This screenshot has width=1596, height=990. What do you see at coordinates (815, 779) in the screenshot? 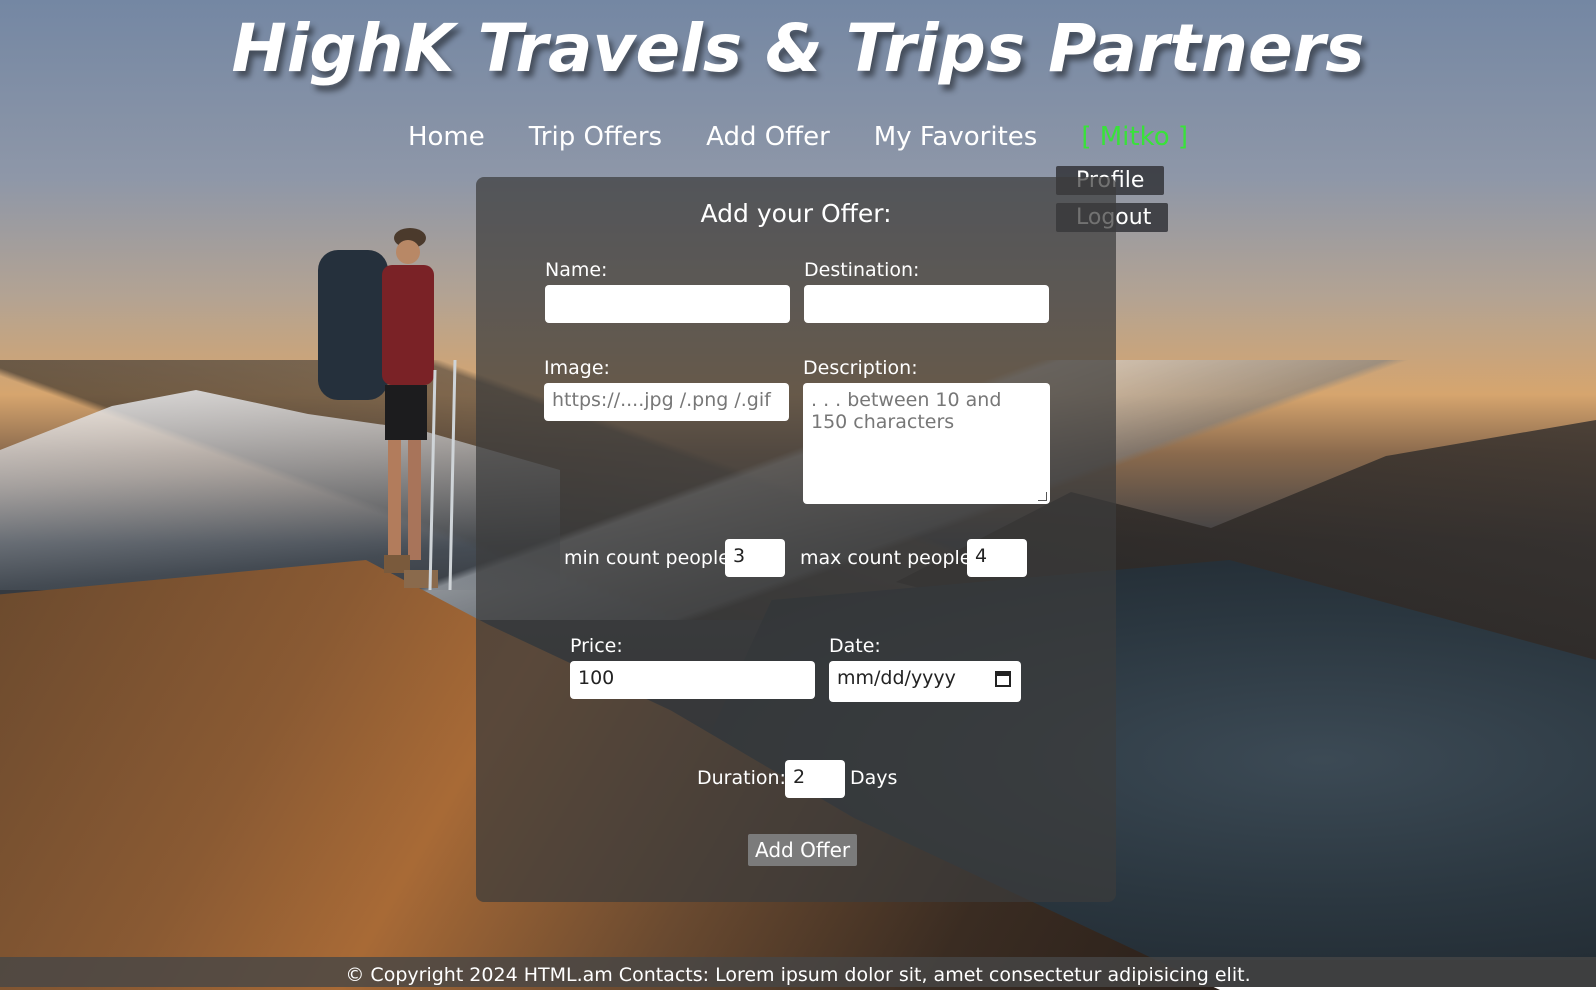
I see `duration-input: 2` at bounding box center [815, 779].